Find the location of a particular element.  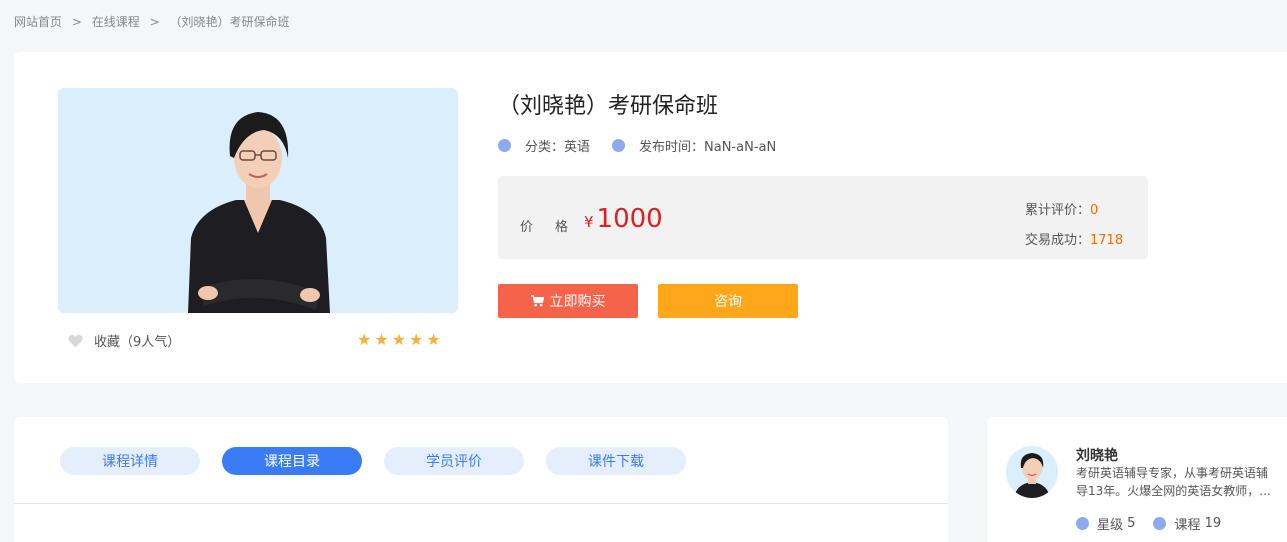

courses-label: 课程 is located at coordinates (1187, 525).